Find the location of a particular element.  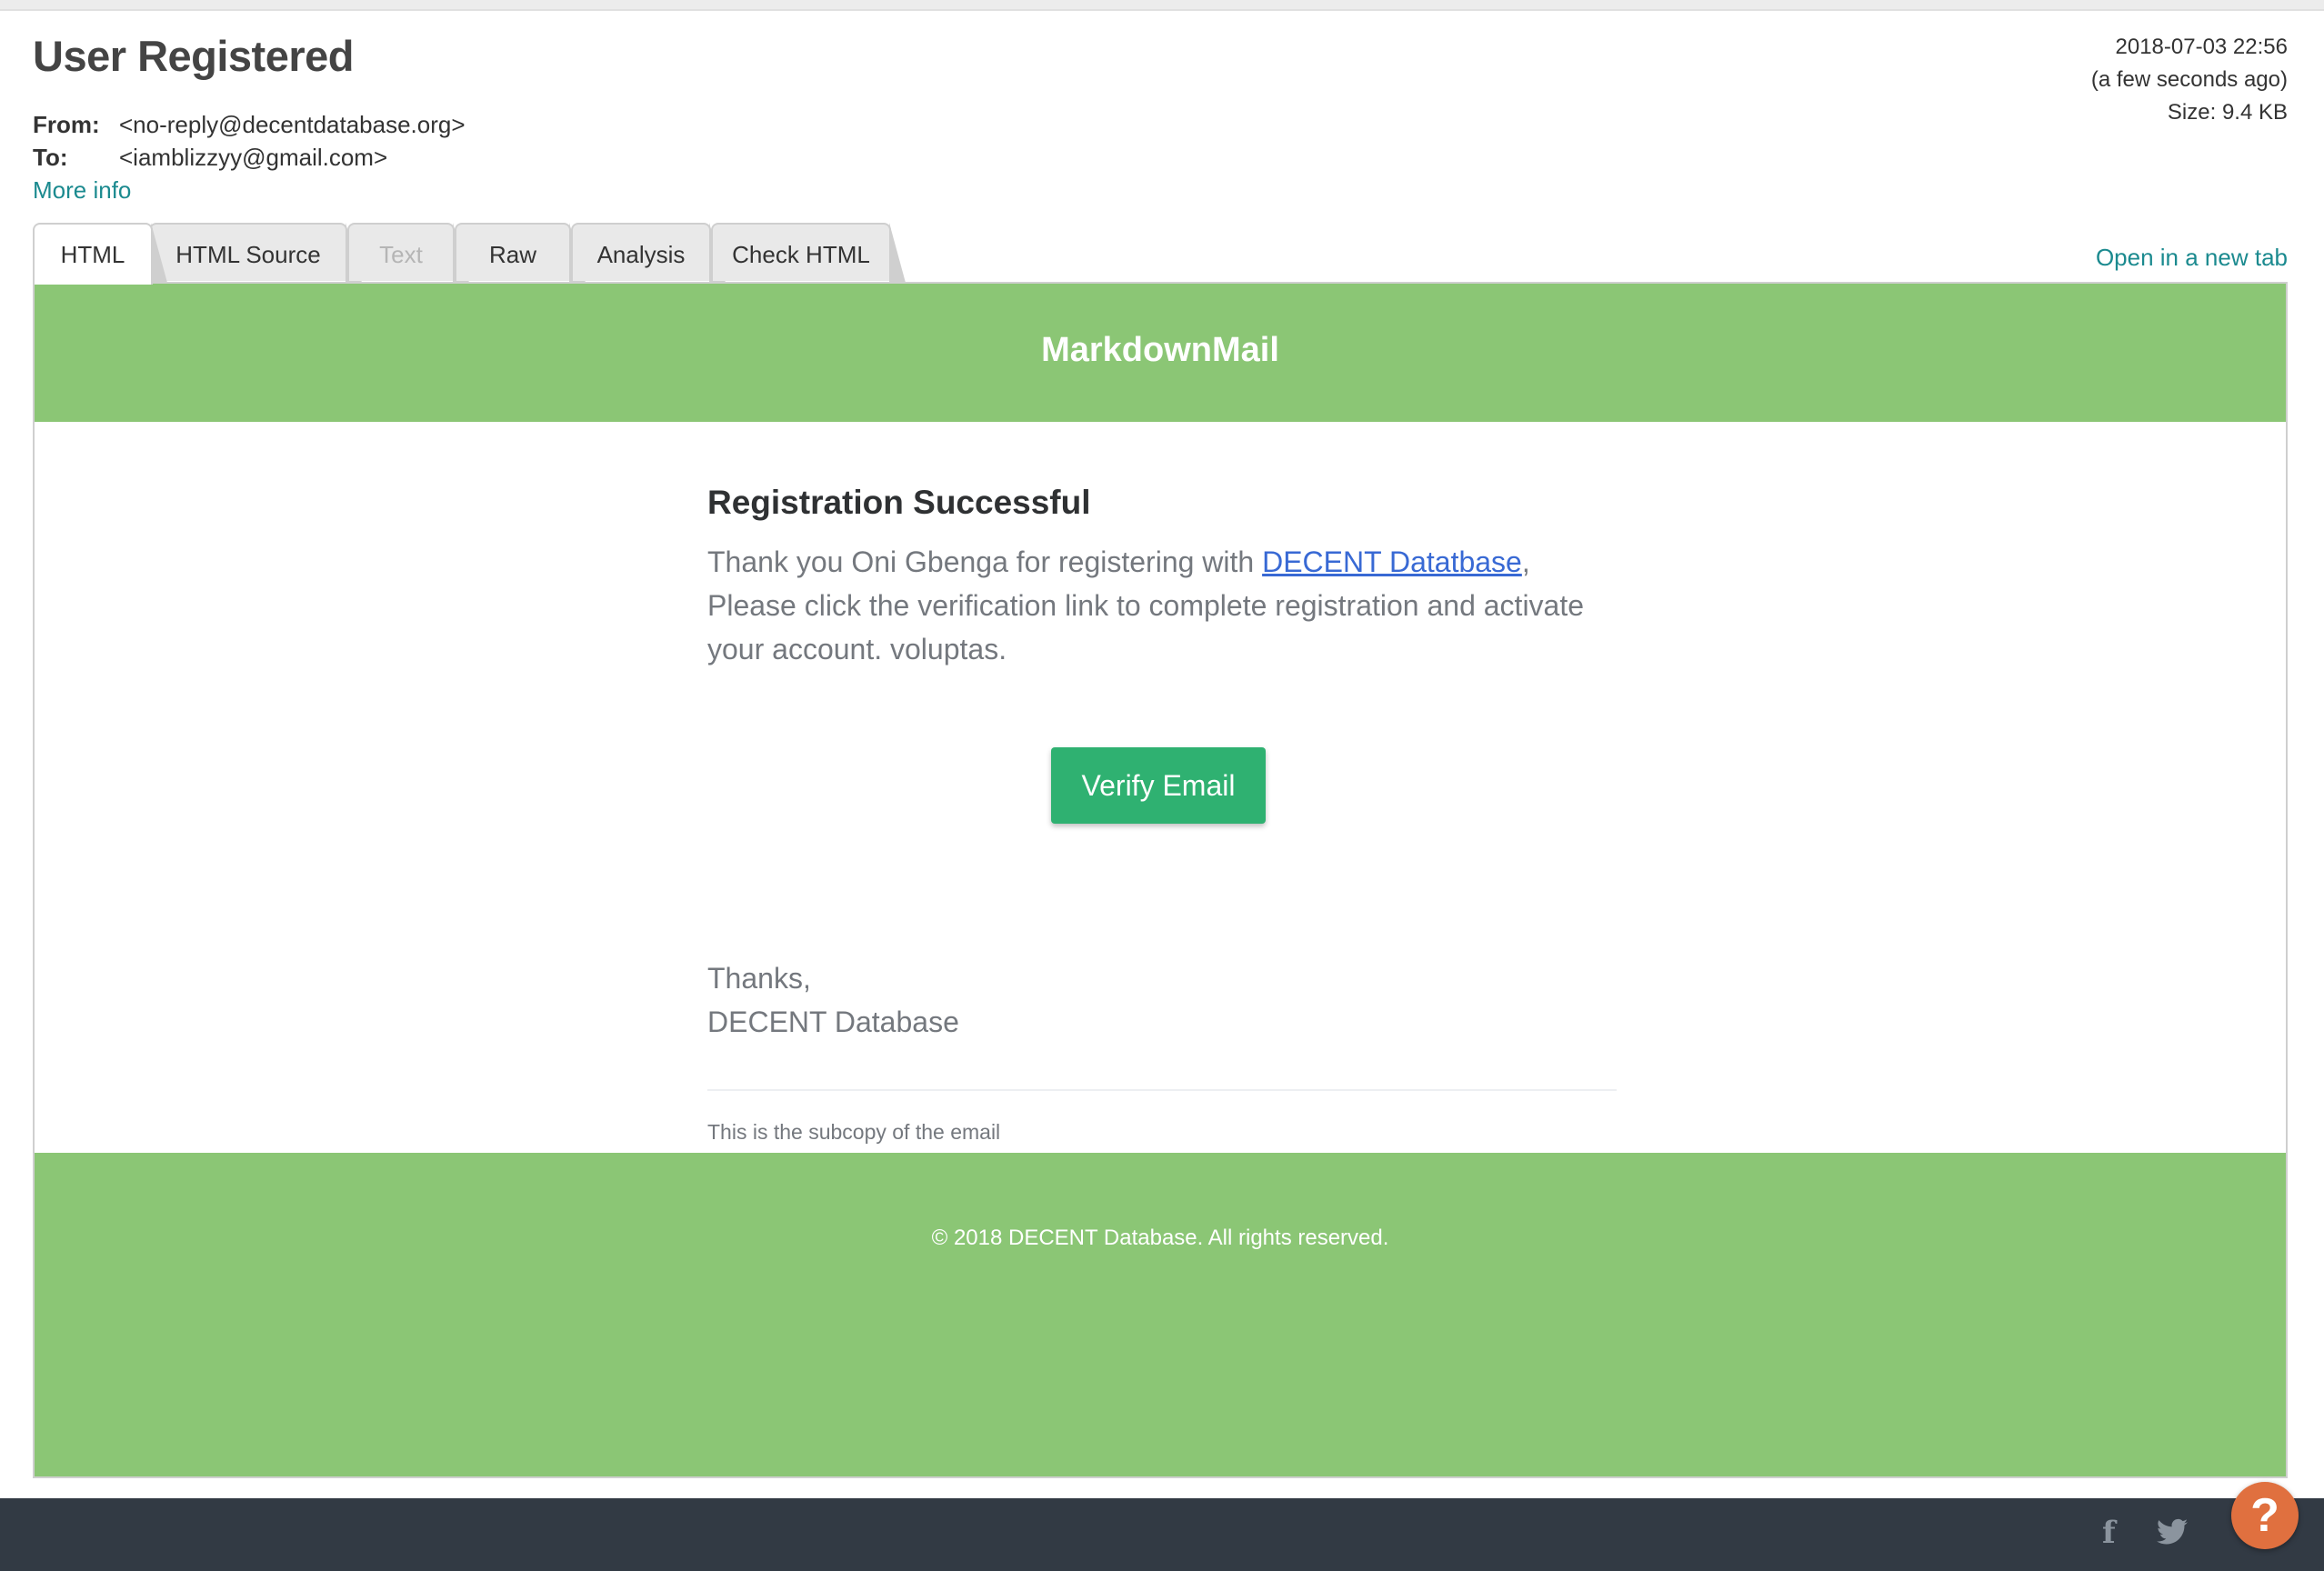

subcopy-divider is located at coordinates (1162, 1090).